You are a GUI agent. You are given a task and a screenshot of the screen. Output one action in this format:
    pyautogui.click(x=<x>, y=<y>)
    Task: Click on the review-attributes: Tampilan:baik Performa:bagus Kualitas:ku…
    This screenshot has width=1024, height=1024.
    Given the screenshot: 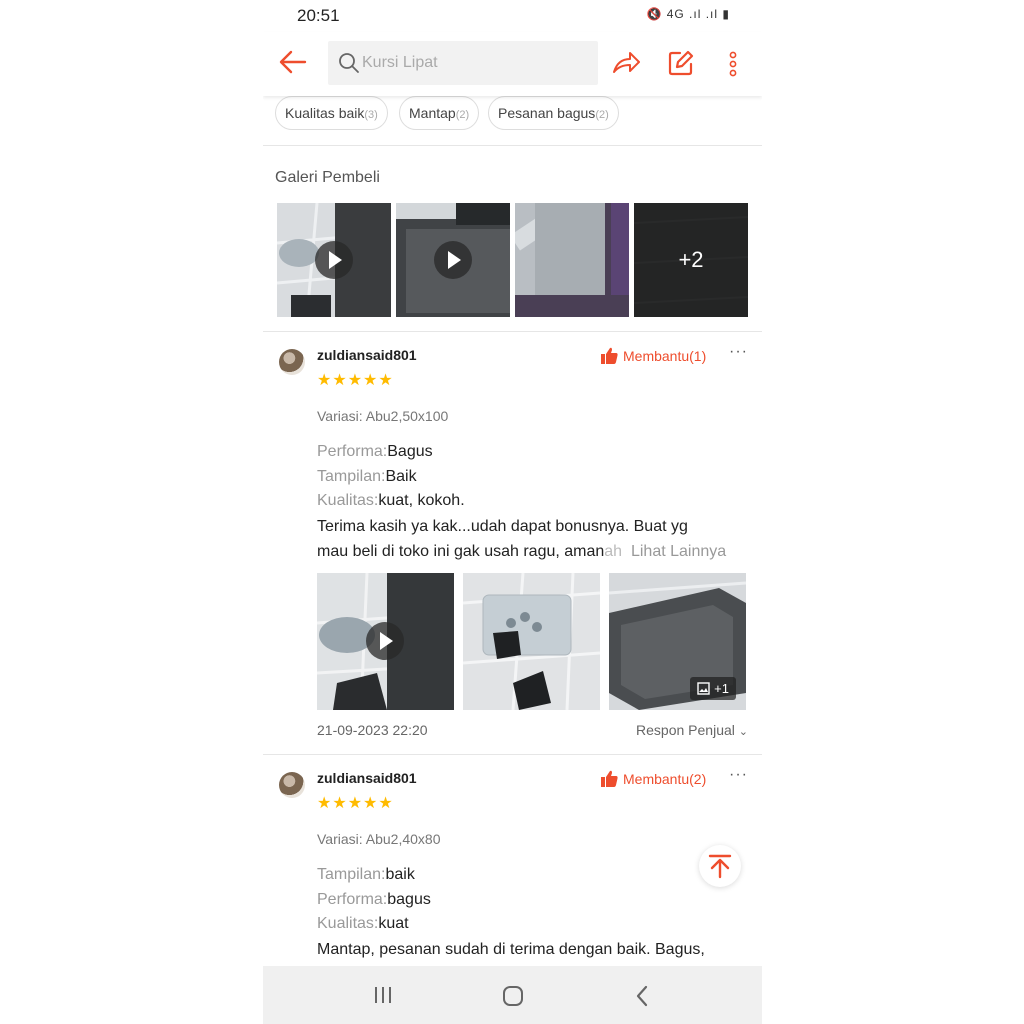 What is the action you would take?
    pyautogui.click(x=374, y=900)
    